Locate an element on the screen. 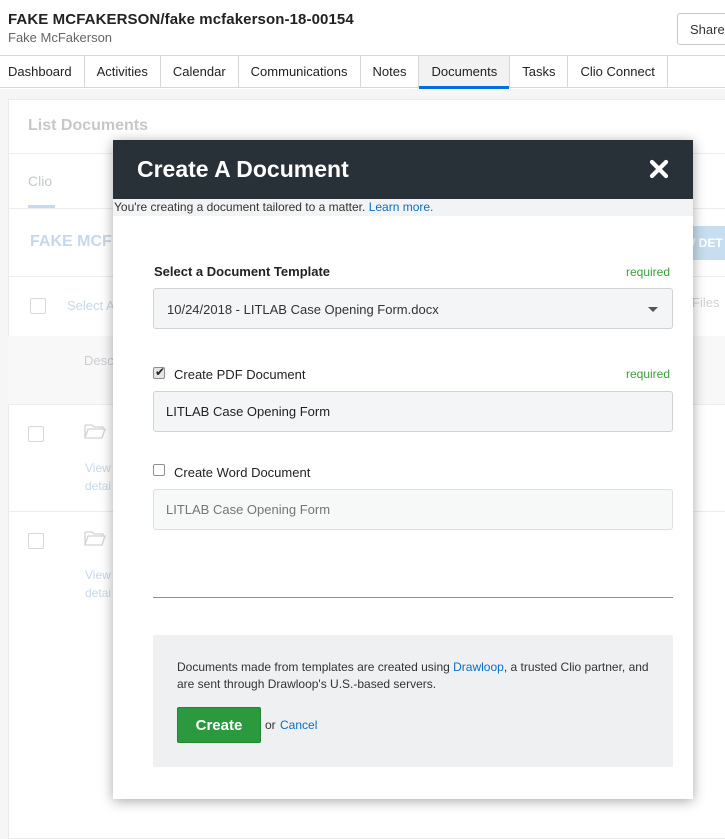 The image size is (725, 839). create-button: Create is located at coordinates (219, 725).